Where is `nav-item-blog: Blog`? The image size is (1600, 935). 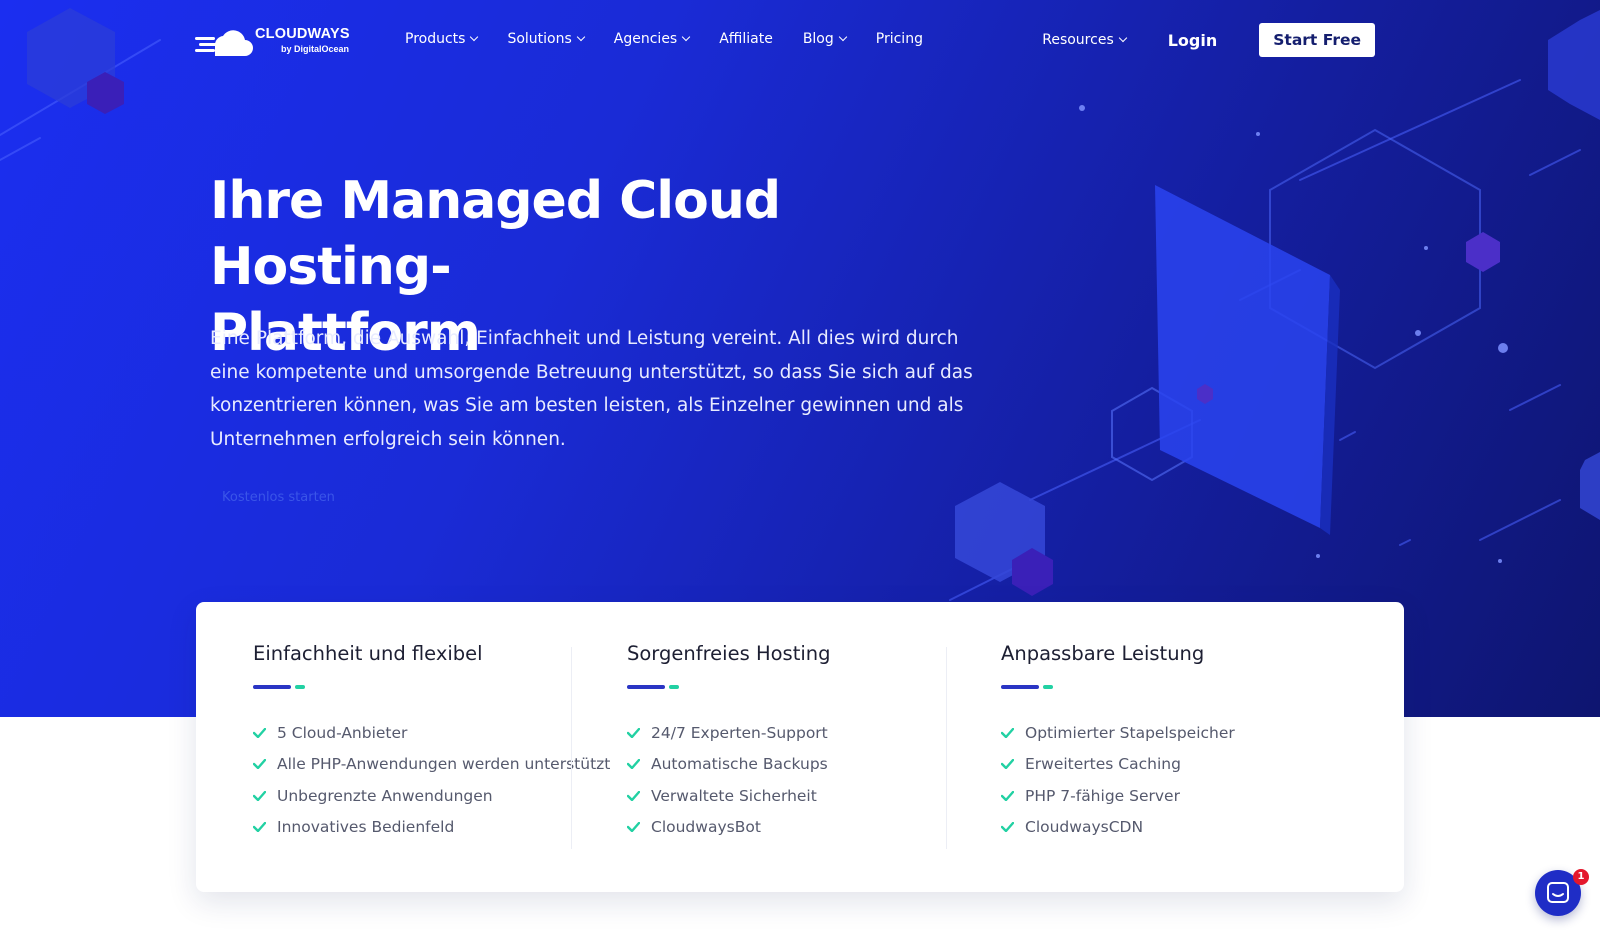 nav-item-blog: Blog is located at coordinates (825, 39).